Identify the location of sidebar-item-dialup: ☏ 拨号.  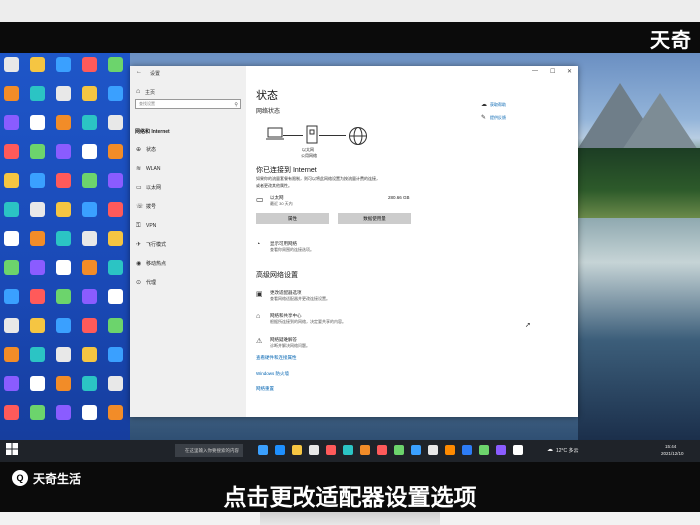
(189, 207).